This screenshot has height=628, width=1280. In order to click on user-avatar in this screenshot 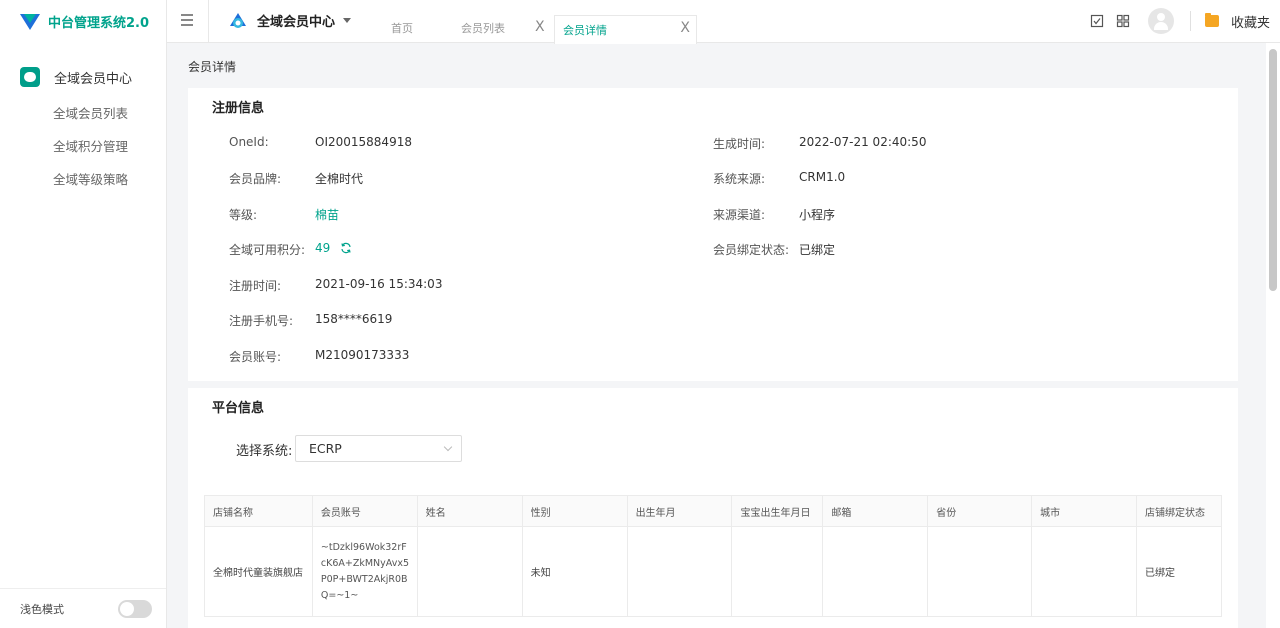, I will do `click(1160, 21)`.